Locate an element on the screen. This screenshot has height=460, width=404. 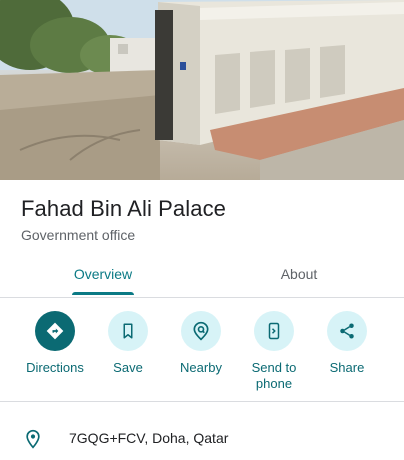
bookmark-icon is located at coordinates (128, 331).